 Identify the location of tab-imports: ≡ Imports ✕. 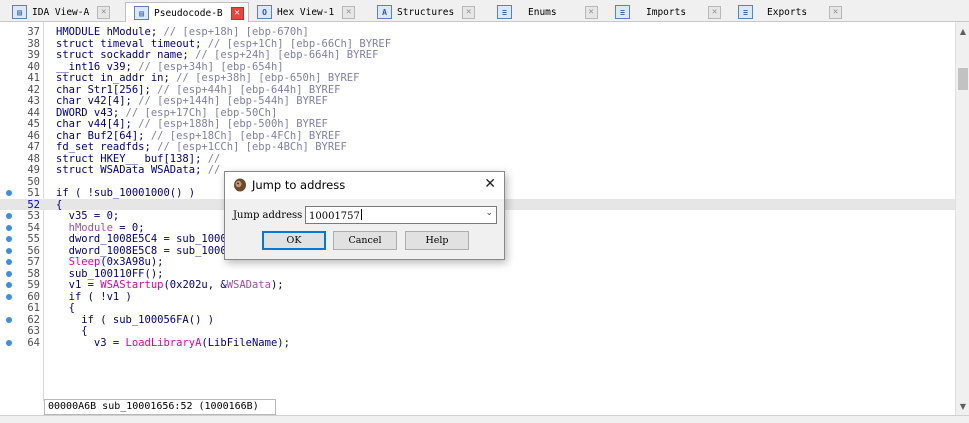
(668, 12).